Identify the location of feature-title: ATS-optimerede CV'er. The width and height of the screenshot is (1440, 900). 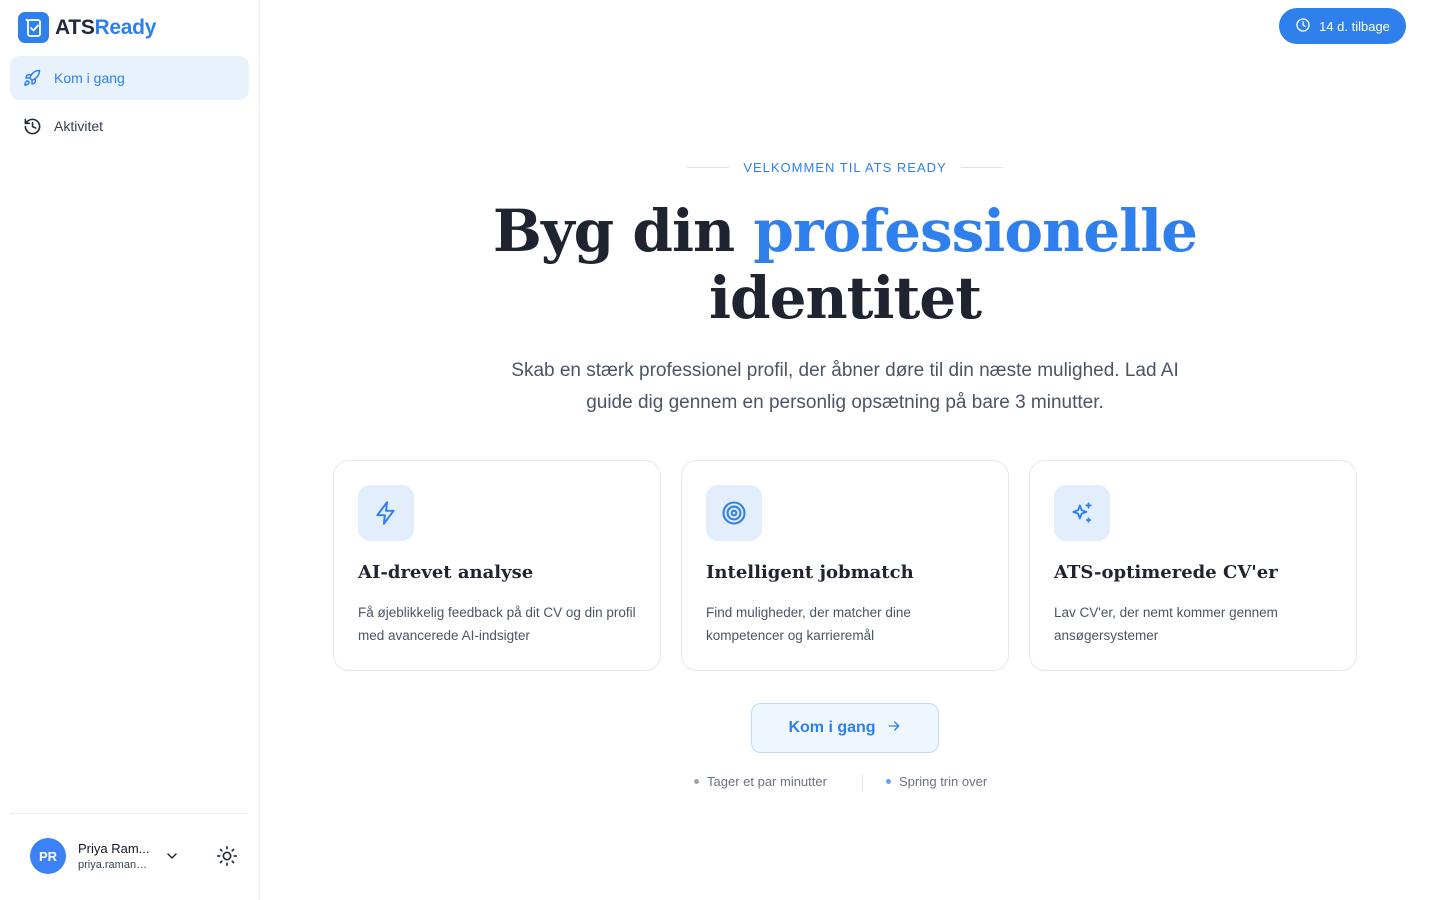
(1166, 572).